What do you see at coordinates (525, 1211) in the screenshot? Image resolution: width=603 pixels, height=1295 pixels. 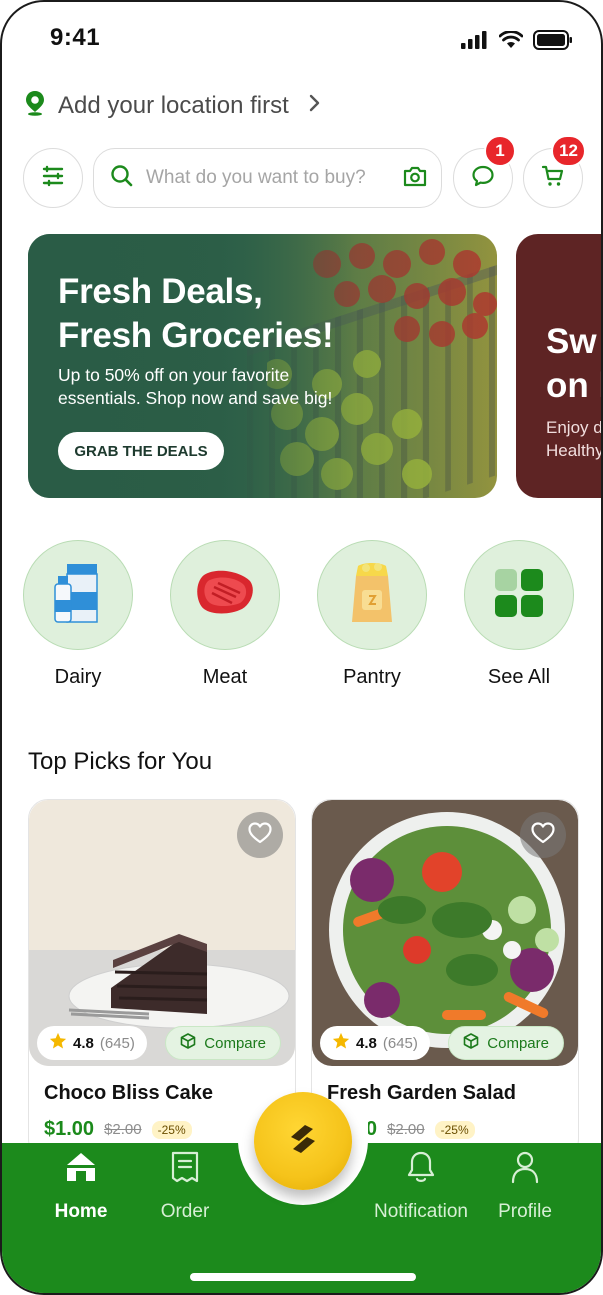 I see `nav-label: Profile` at bounding box center [525, 1211].